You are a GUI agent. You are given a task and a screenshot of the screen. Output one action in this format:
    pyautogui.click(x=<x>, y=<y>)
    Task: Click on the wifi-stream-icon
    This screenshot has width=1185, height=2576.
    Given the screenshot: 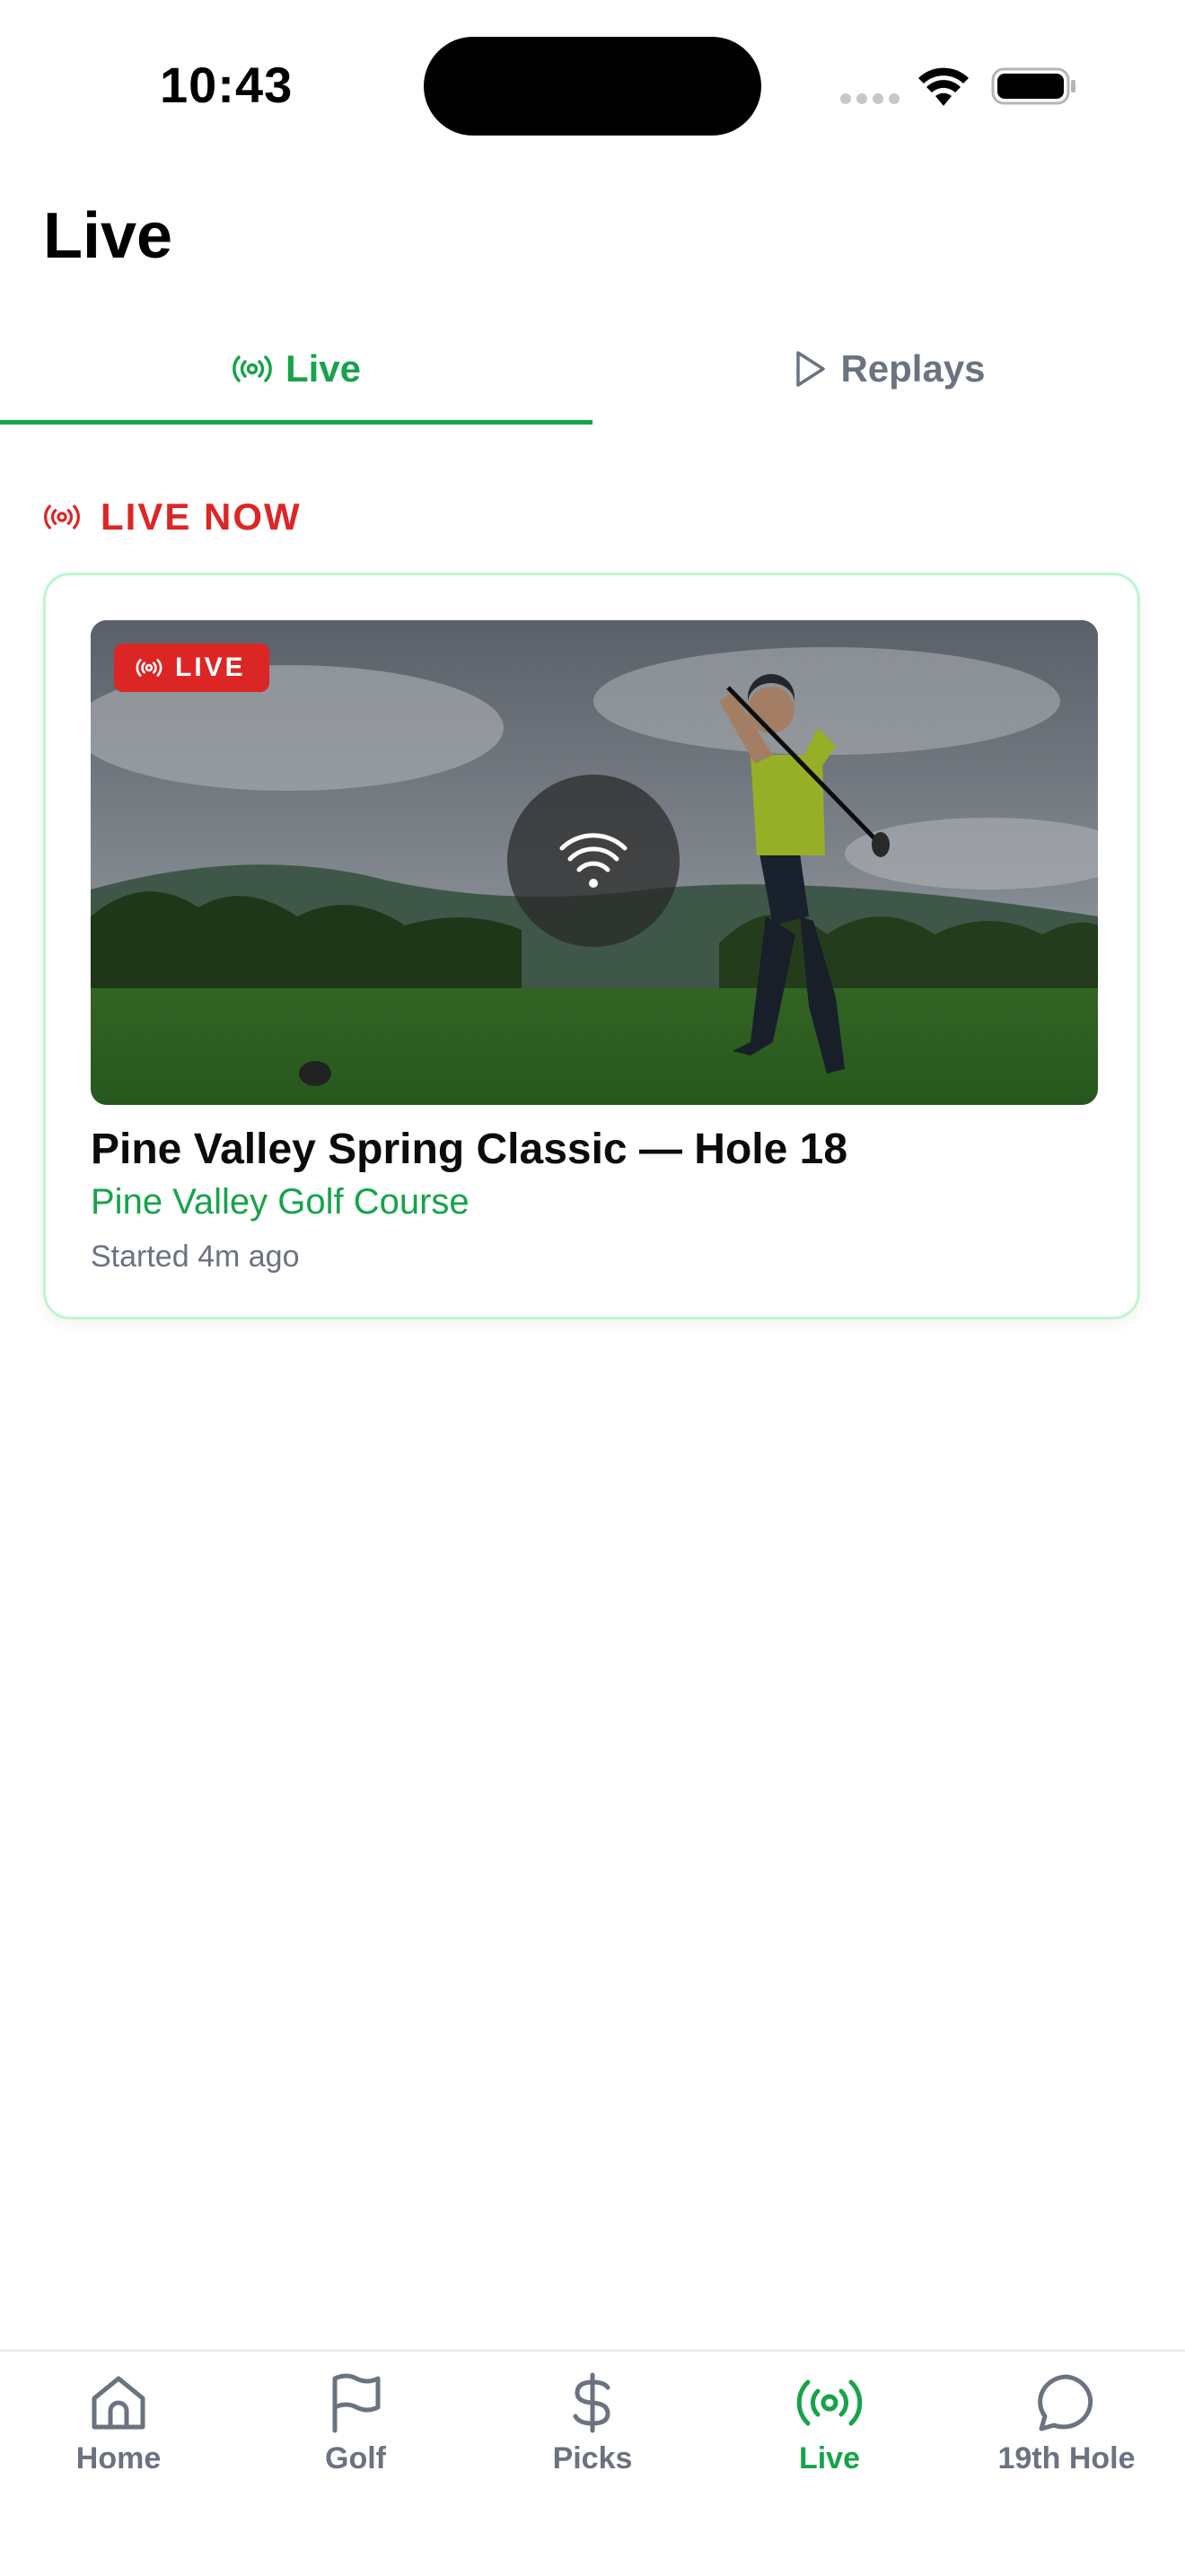 What is the action you would take?
    pyautogui.click(x=593, y=860)
    